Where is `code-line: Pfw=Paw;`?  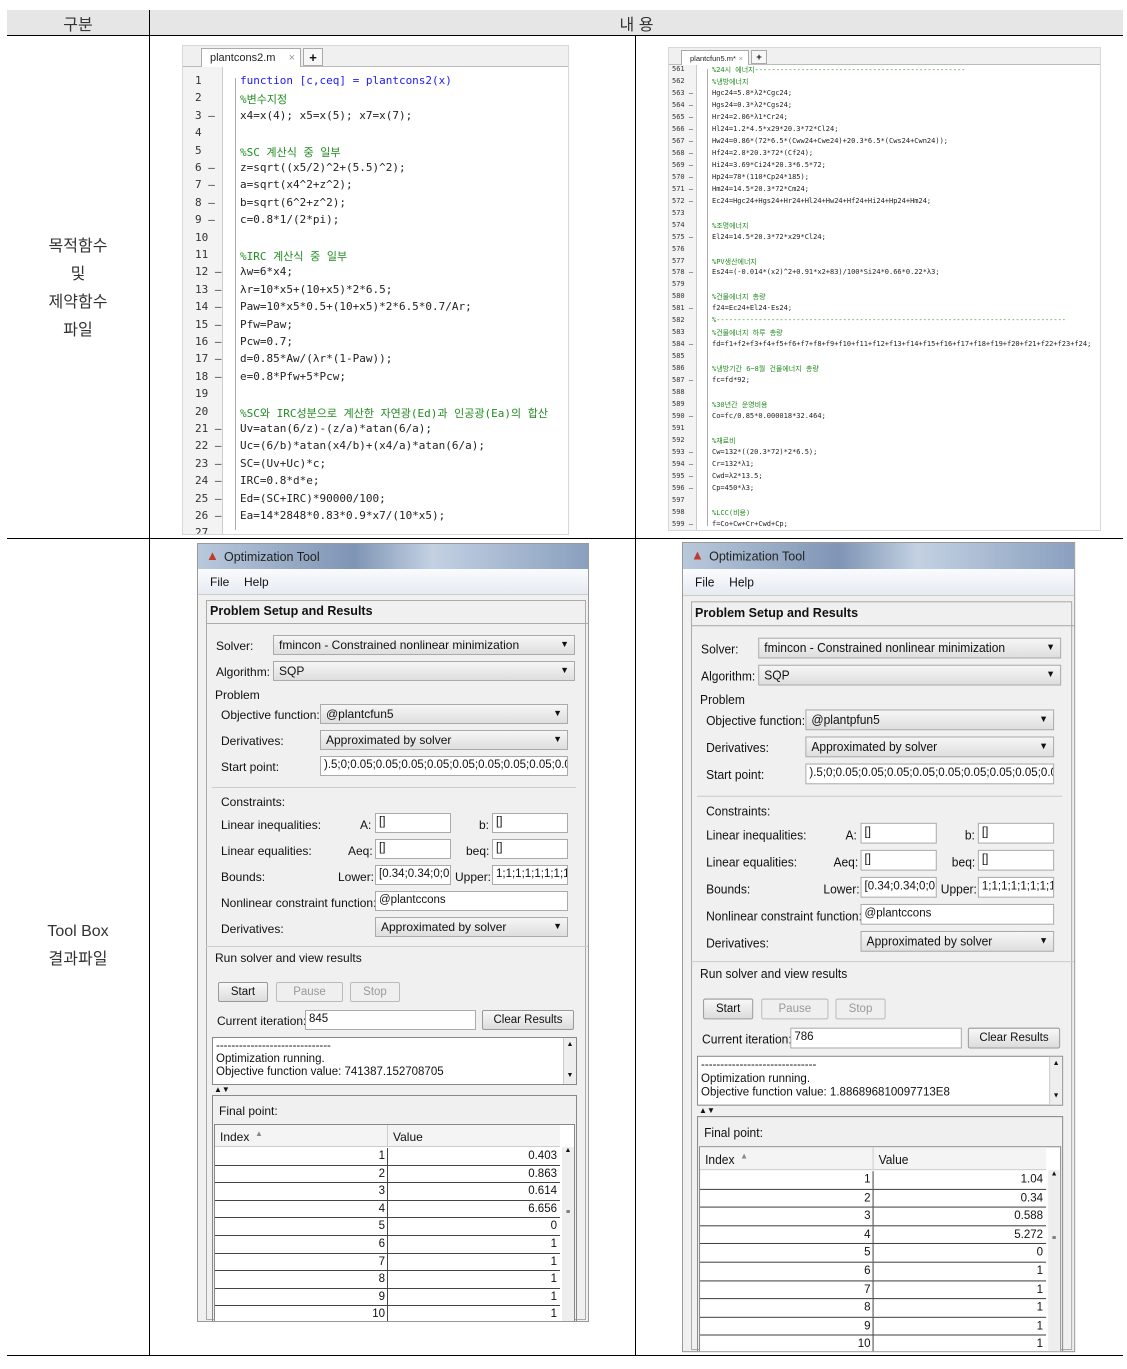 code-line: Pfw=Paw; is located at coordinates (266, 324).